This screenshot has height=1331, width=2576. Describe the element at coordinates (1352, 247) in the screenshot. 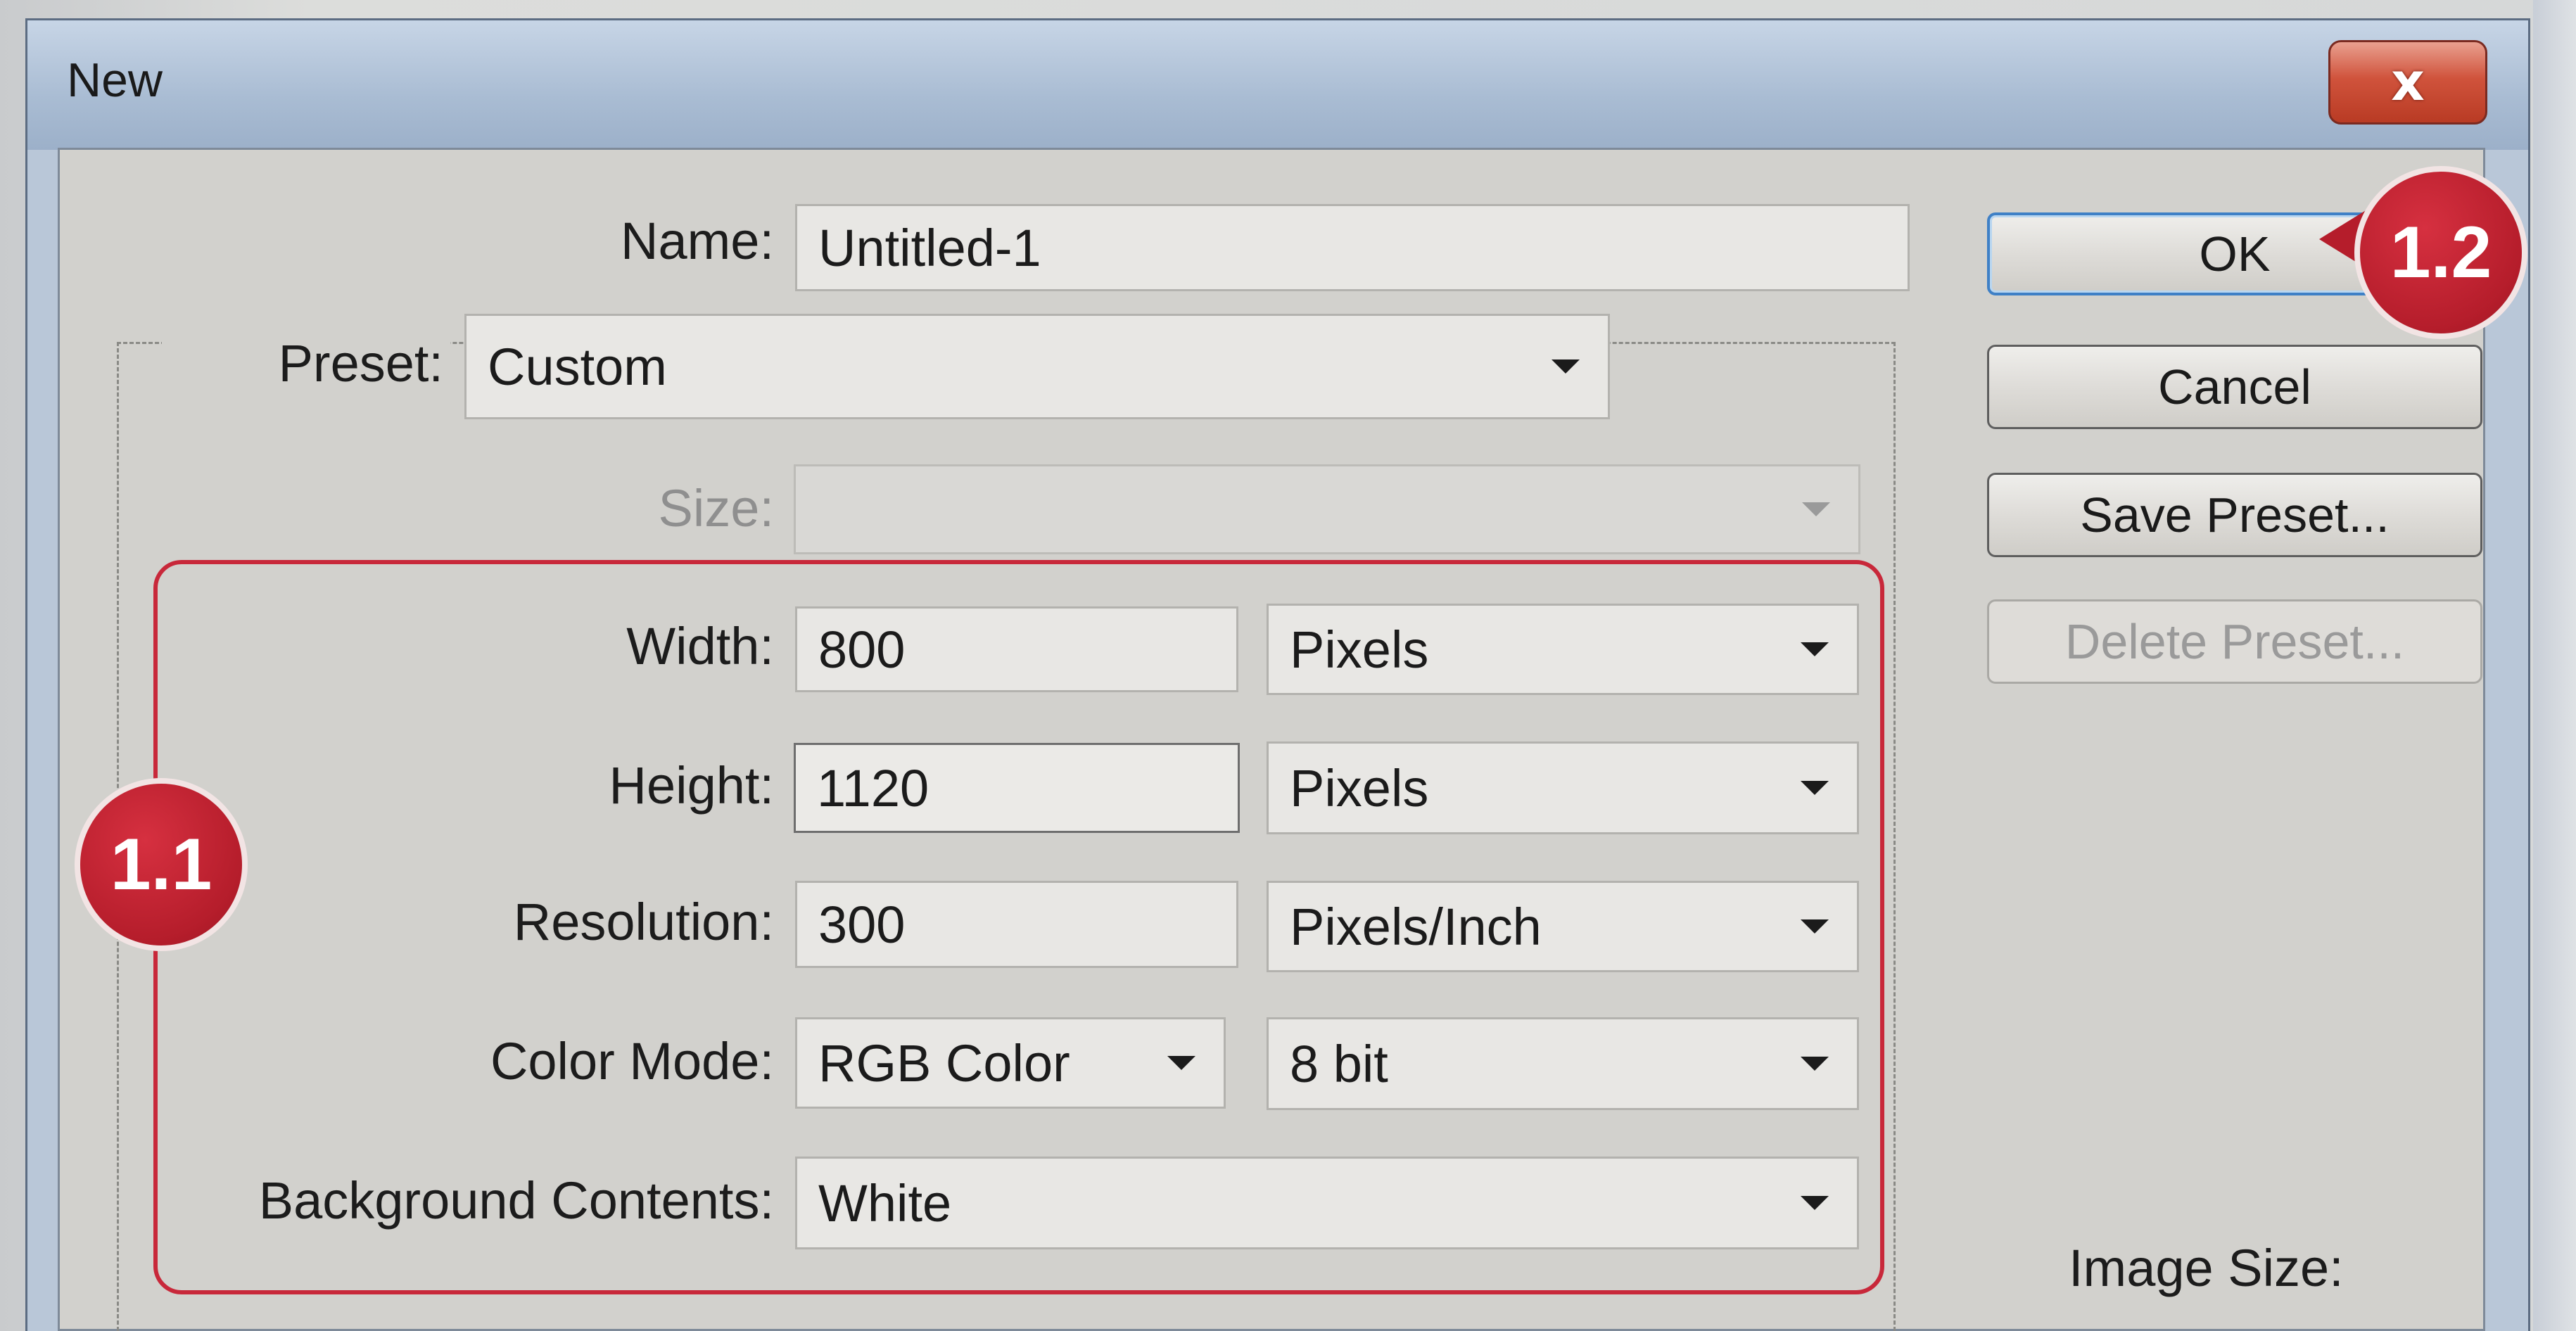

I see `name-input: Untitled-1` at that location.